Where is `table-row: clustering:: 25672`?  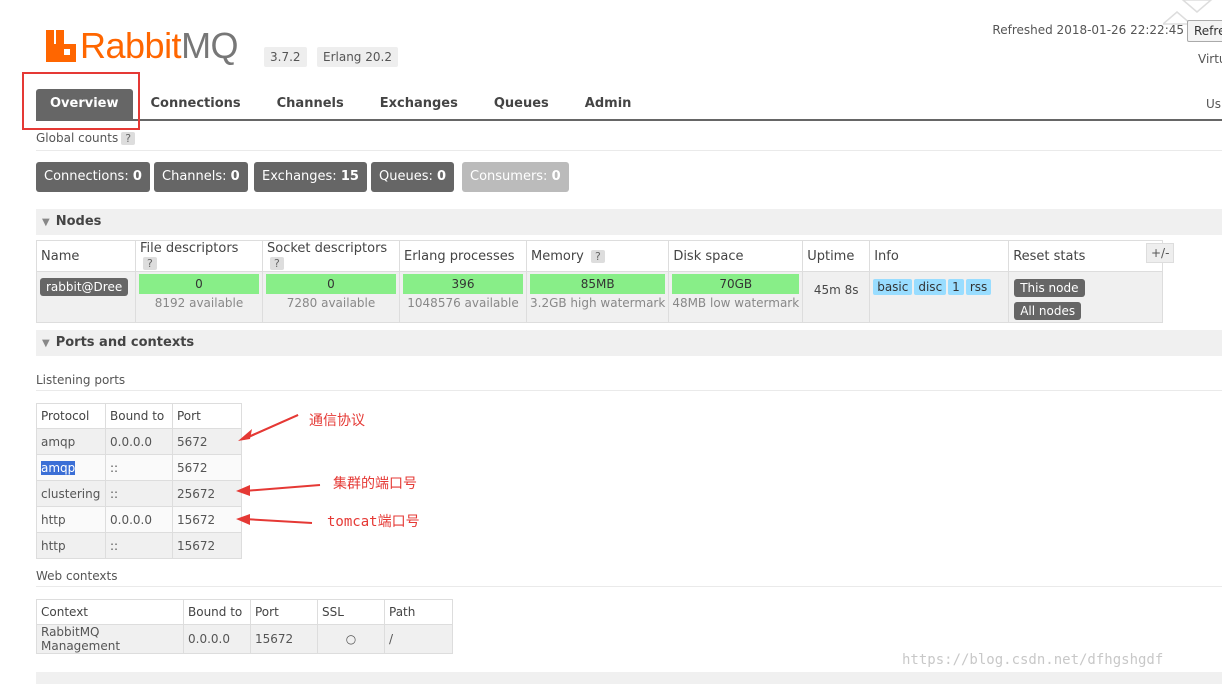 table-row: clustering:: 25672 is located at coordinates (139, 493).